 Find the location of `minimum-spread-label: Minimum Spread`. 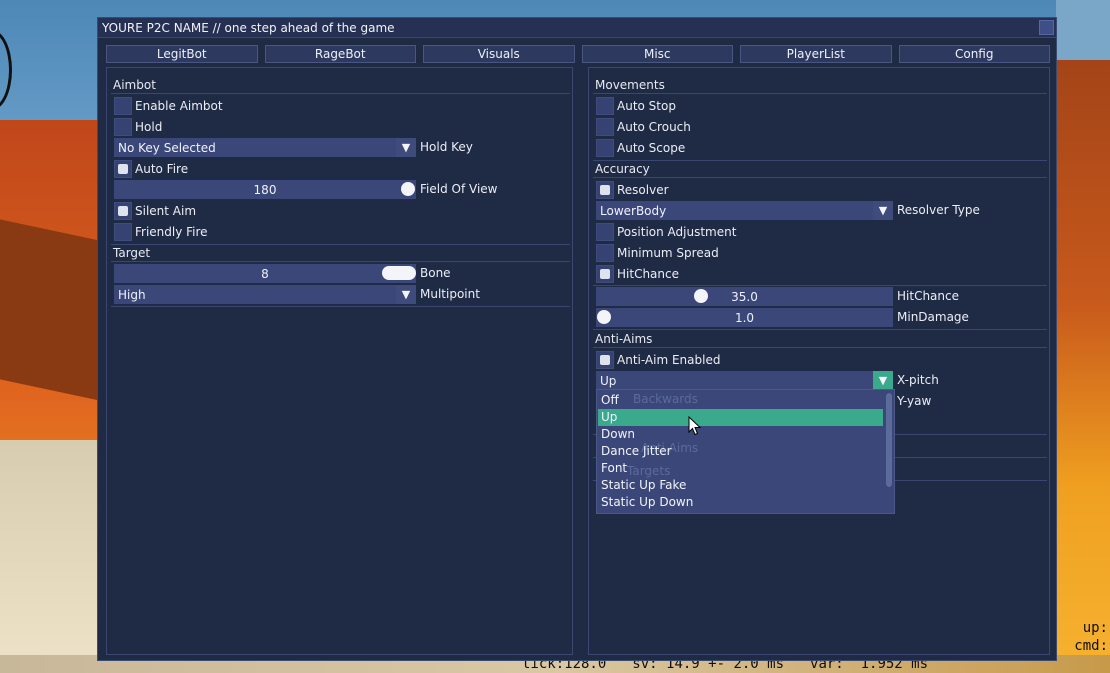

minimum-spread-label: Minimum Spread is located at coordinates (668, 252).